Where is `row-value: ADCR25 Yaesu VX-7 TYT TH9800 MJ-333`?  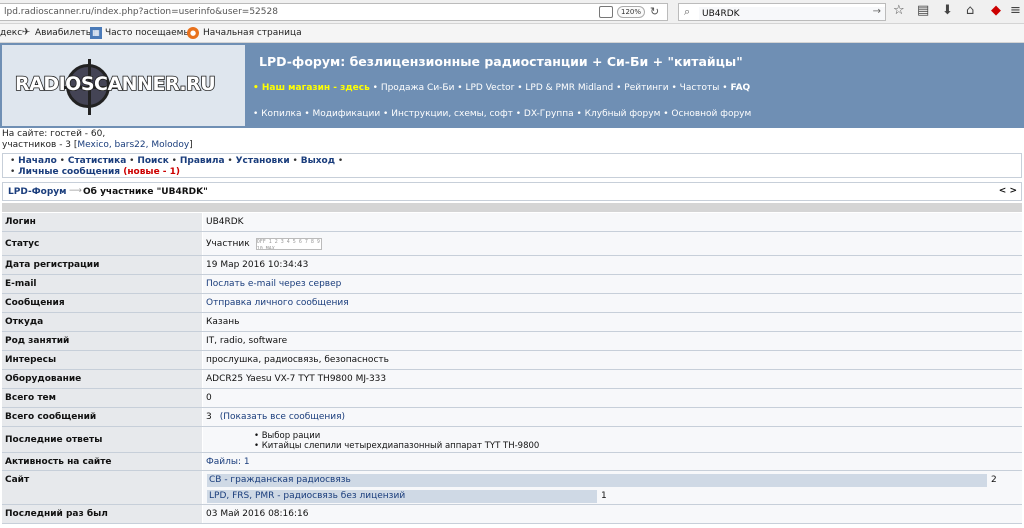 row-value: ADCR25 Yaesu VX-7 TYT TH9800 MJ-333 is located at coordinates (612, 379).